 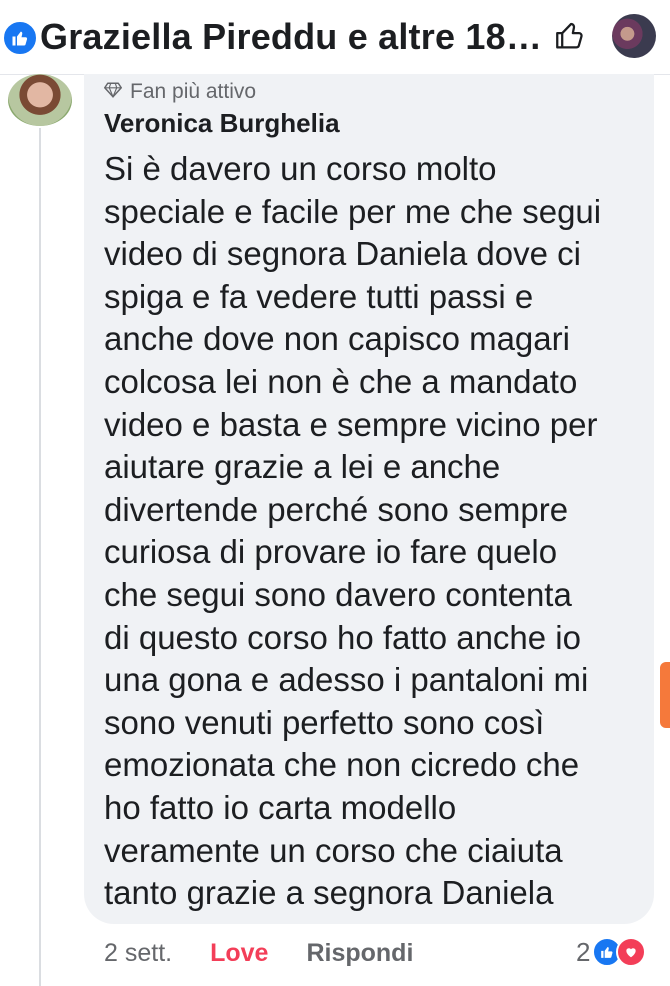 I want to click on thread-line, so click(x=40, y=557).